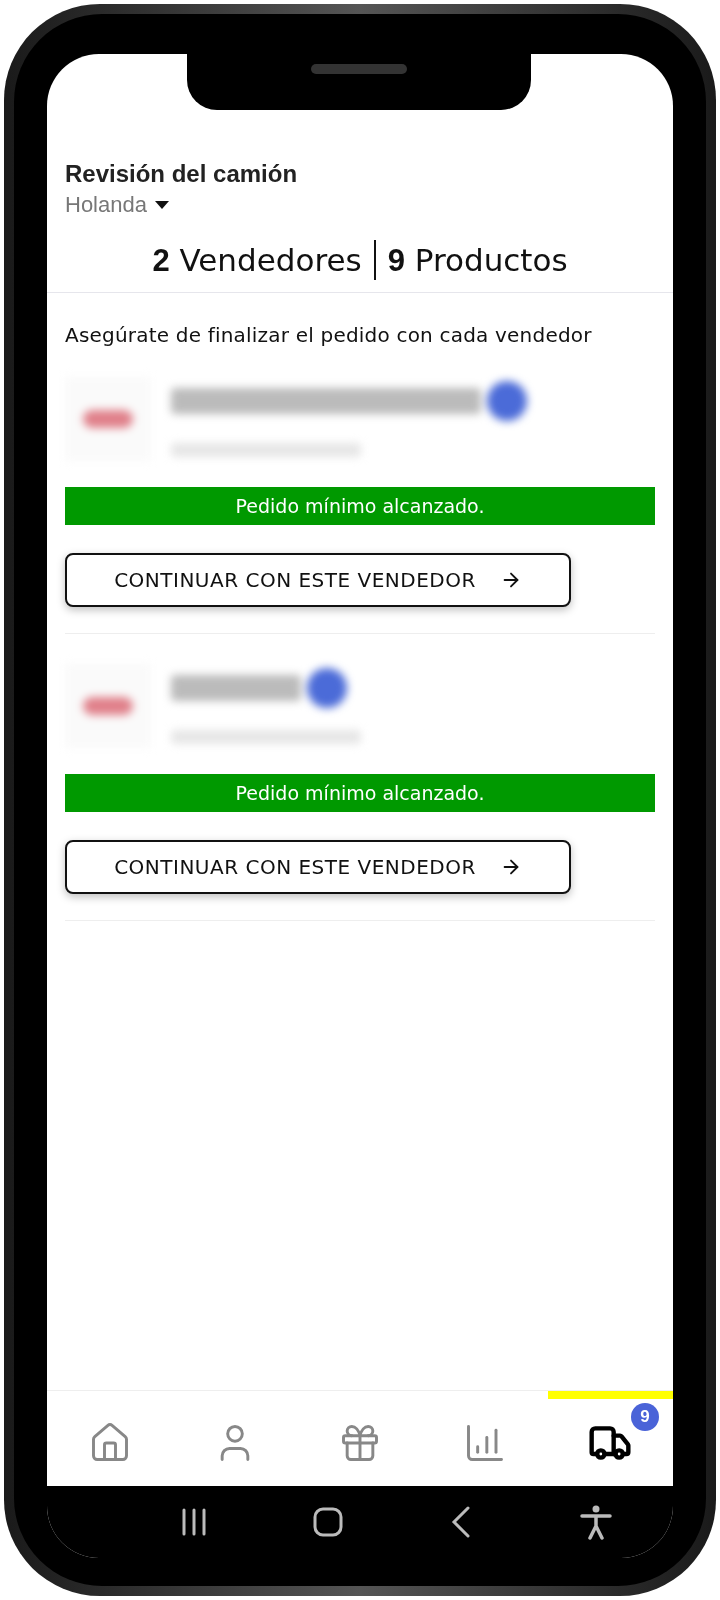 This screenshot has height=1600, width=720. I want to click on count-badge: 9, so click(645, 1417).